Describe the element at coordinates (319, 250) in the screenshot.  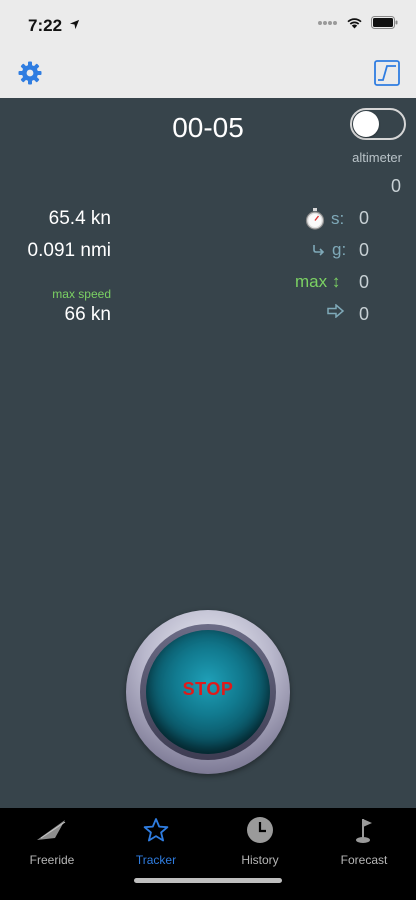
I see `glide-arrow-icon` at that location.